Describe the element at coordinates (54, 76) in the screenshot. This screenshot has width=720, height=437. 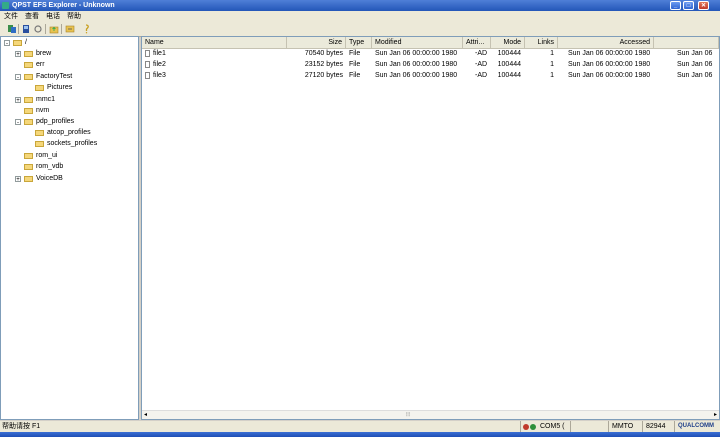
I see `tree-label: FactoryTest` at that location.